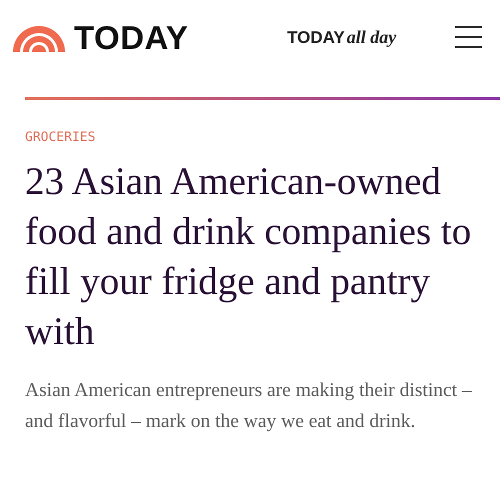 The width and height of the screenshot is (500, 500). Describe the element at coordinates (341, 37) in the screenshot. I see `today-all-day-link: TODAYall day` at that location.